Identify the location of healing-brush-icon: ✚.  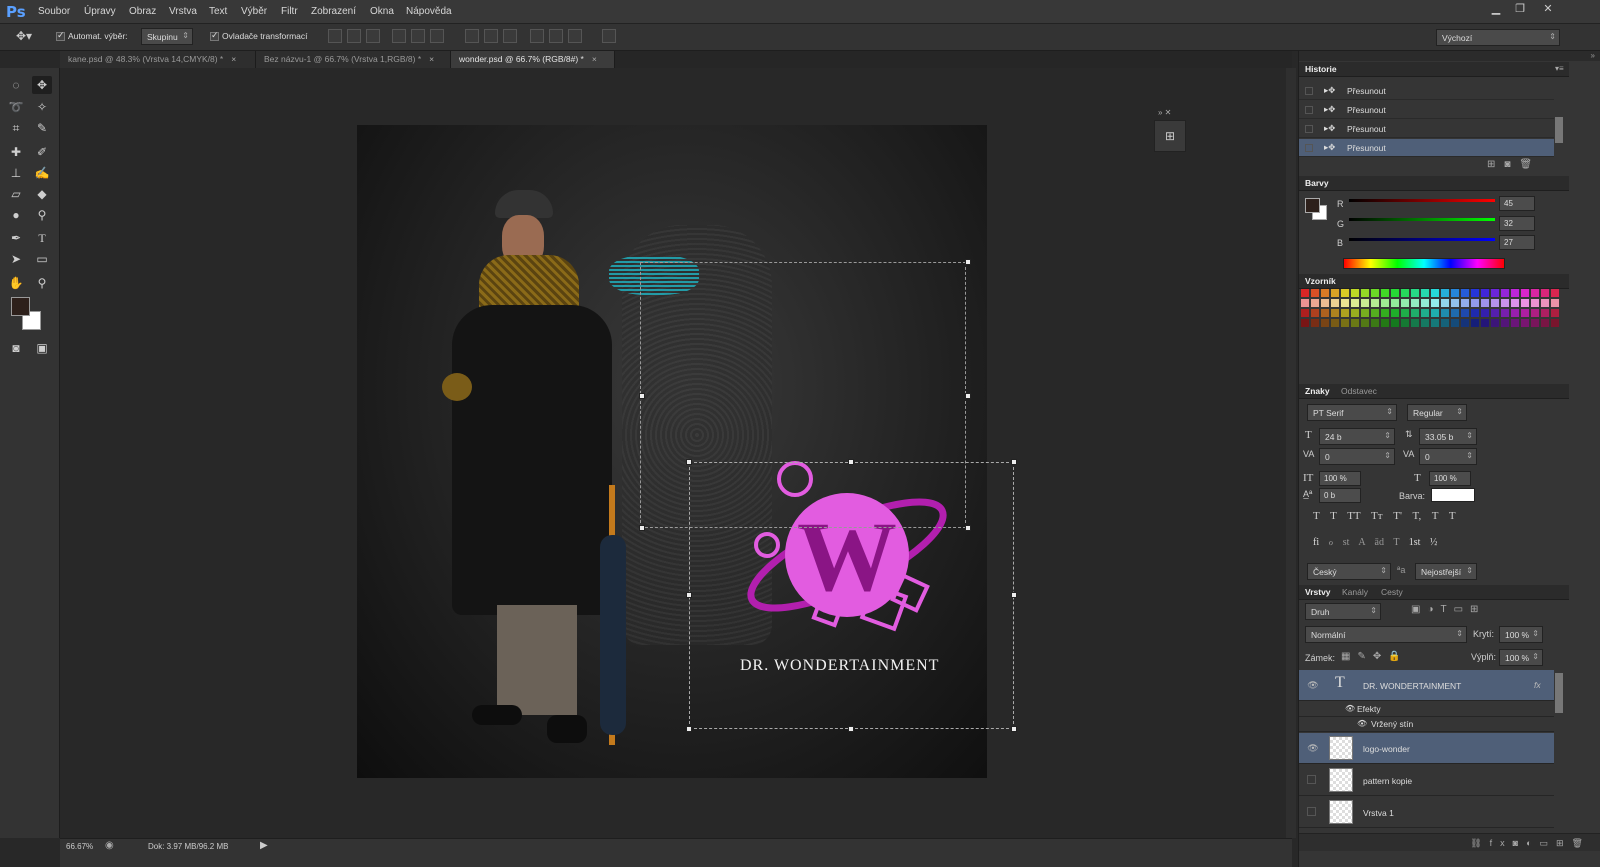
(16, 152).